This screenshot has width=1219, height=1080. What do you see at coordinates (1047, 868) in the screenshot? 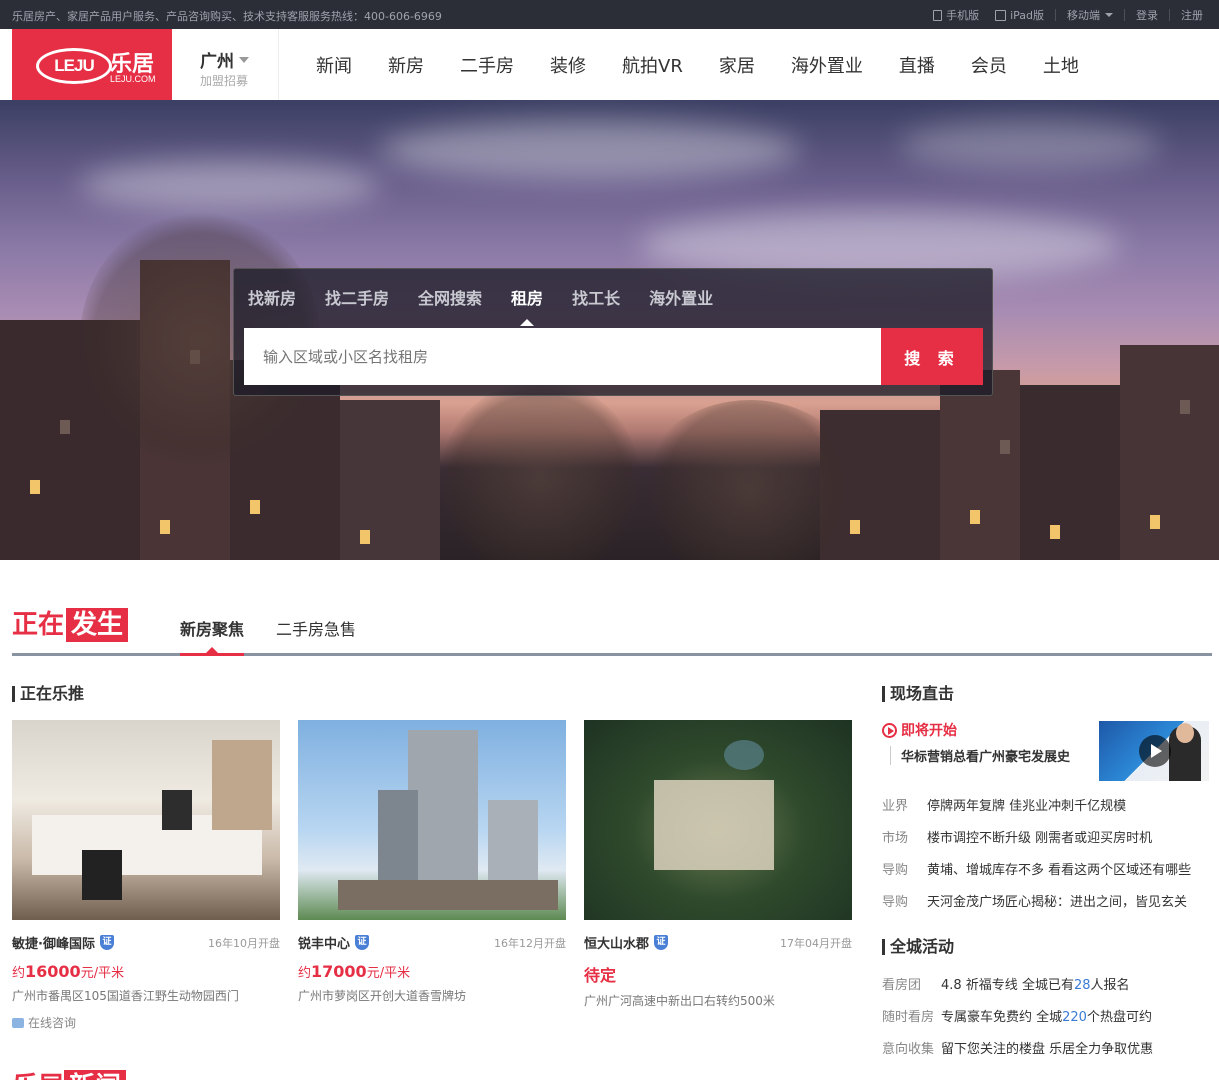
I see `list-item: 导购 黄埔、增城库存不多 看看这两个区域还有哪些` at bounding box center [1047, 868].